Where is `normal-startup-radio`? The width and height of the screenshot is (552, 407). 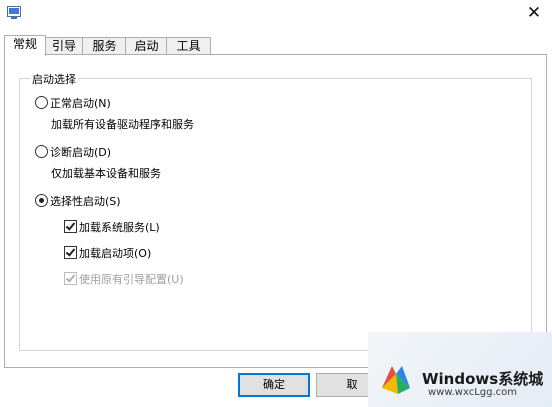 normal-startup-radio is located at coordinates (41, 102).